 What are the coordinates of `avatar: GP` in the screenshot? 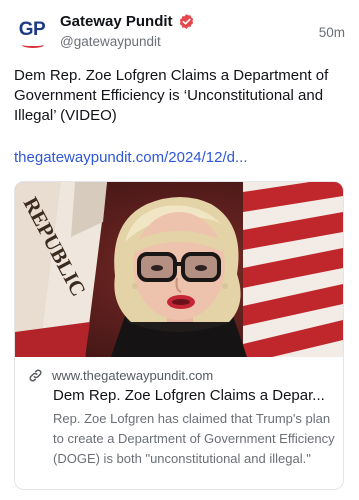 It's located at (32, 34).